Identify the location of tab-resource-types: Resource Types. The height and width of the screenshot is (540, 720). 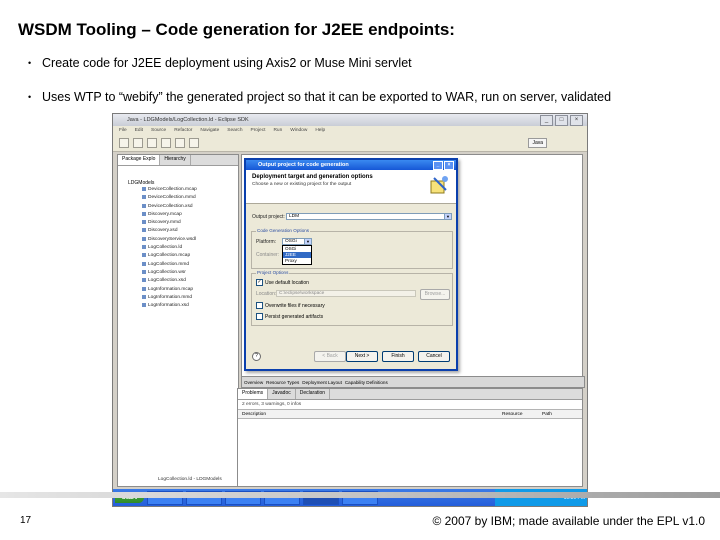
(282, 382).